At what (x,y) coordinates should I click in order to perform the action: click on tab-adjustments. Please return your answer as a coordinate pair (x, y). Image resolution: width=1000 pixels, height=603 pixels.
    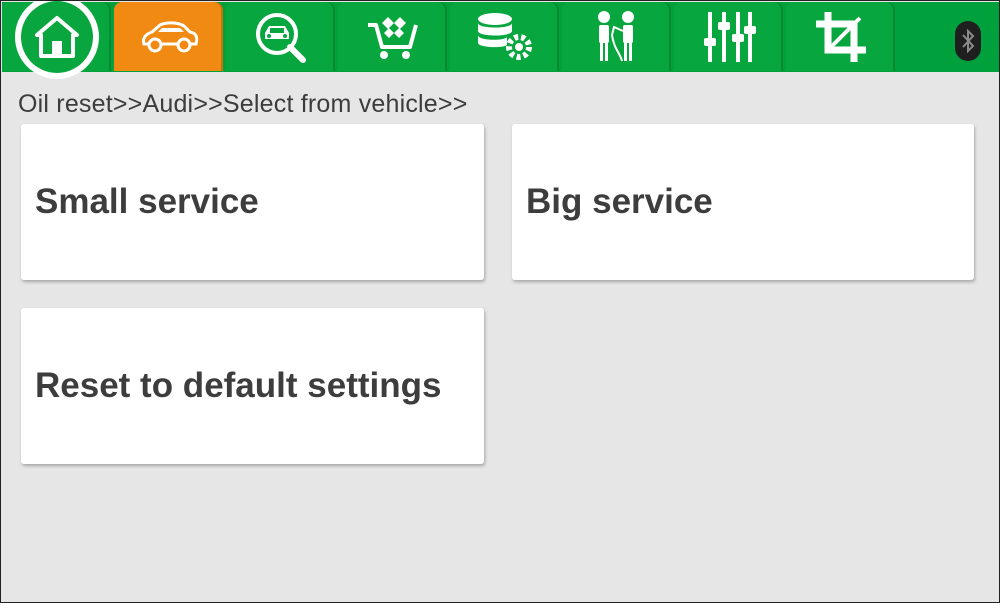
    Looking at the image, I should click on (728, 36).